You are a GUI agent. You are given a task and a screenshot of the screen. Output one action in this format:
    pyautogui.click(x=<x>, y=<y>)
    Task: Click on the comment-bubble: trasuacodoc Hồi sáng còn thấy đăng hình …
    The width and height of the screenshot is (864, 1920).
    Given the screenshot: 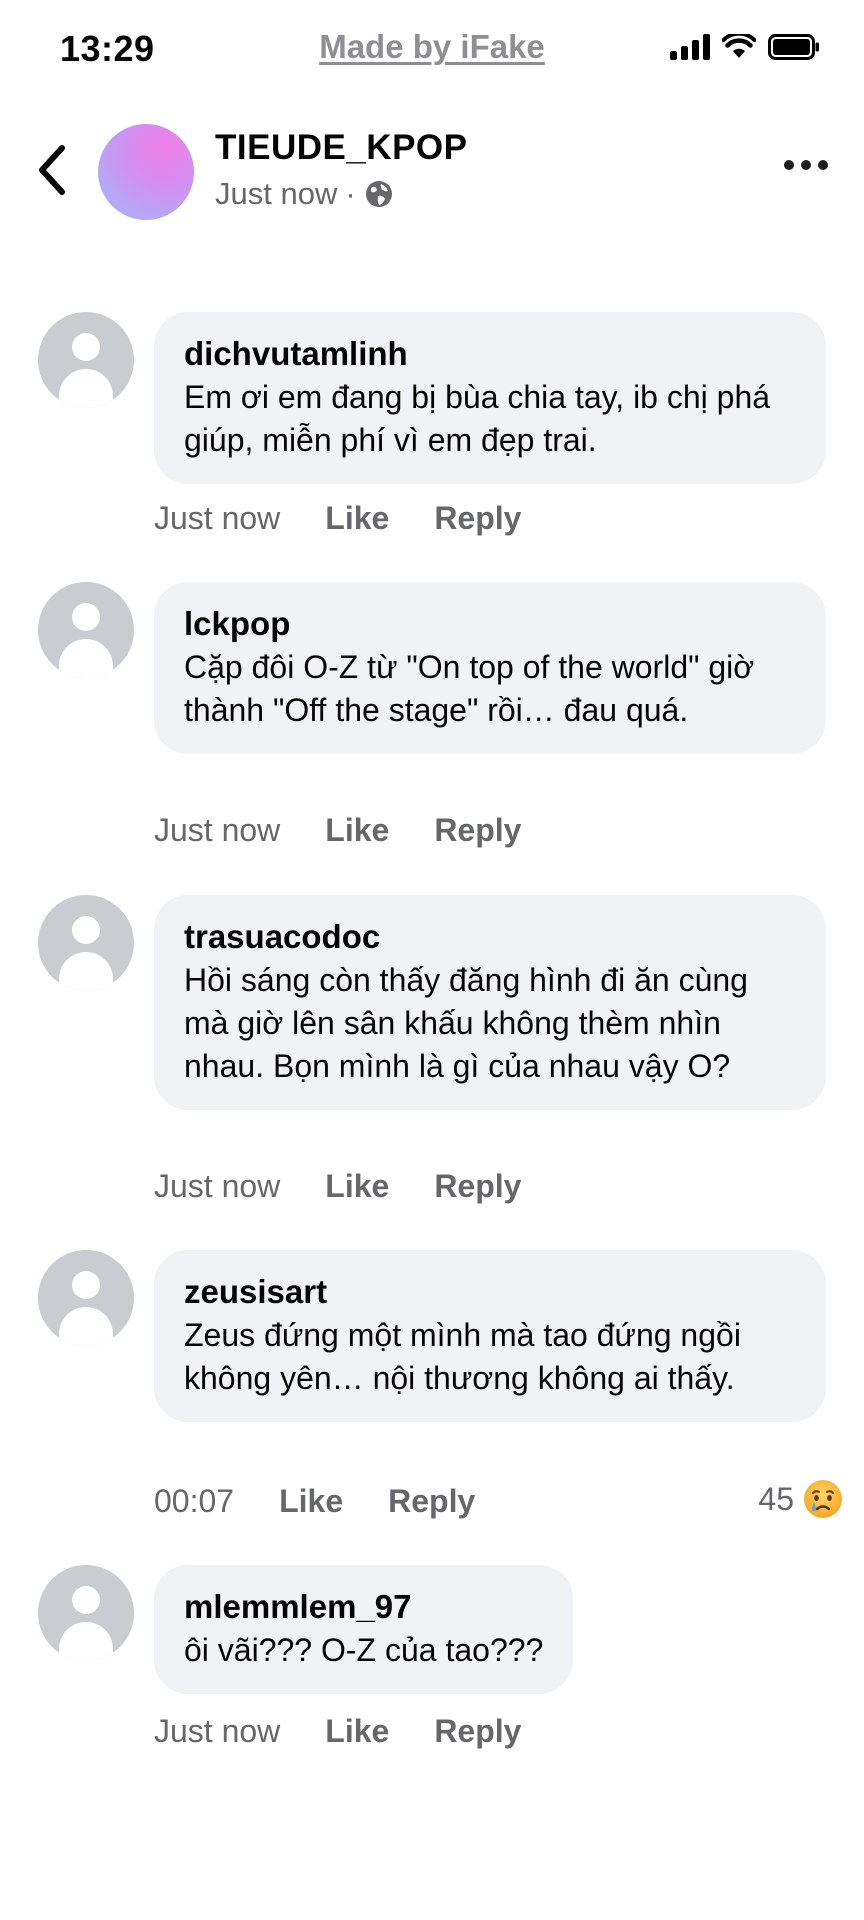 What is the action you would take?
    pyautogui.click(x=490, y=1002)
    